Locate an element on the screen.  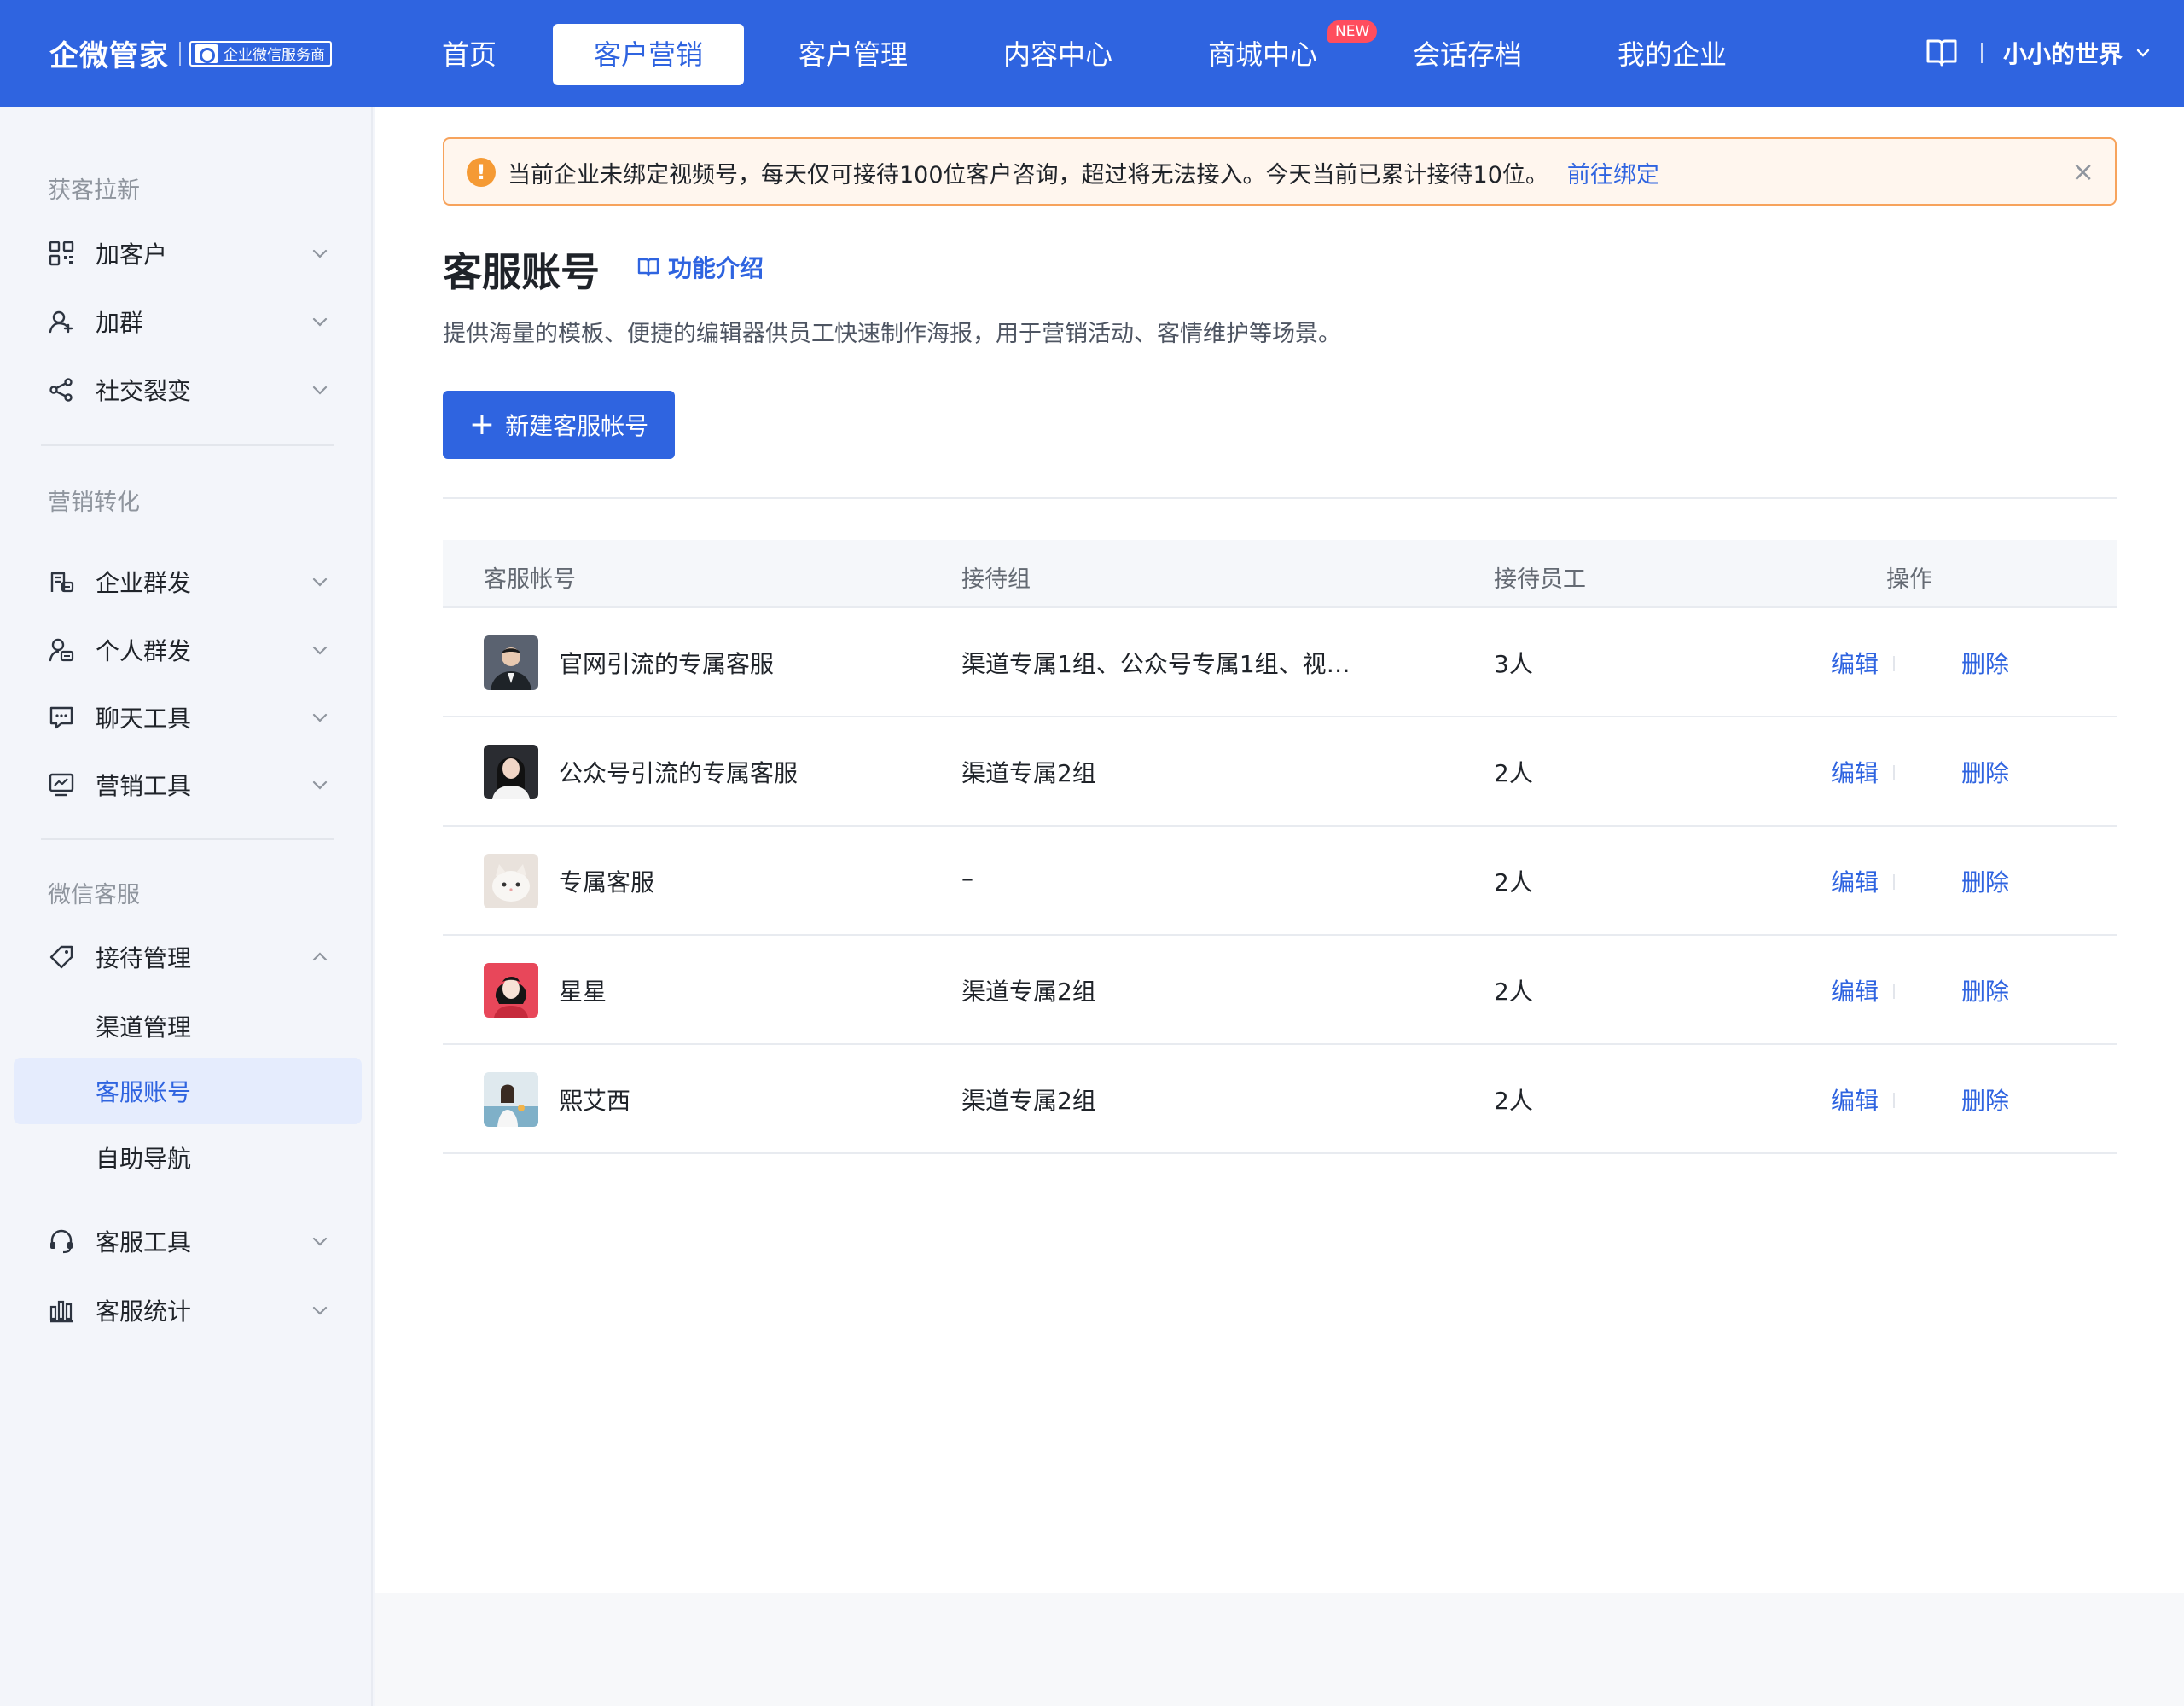
table-row: 公众号引流的专属客服 渠道专属2组 2人 编辑 删除 is located at coordinates (1280, 772).